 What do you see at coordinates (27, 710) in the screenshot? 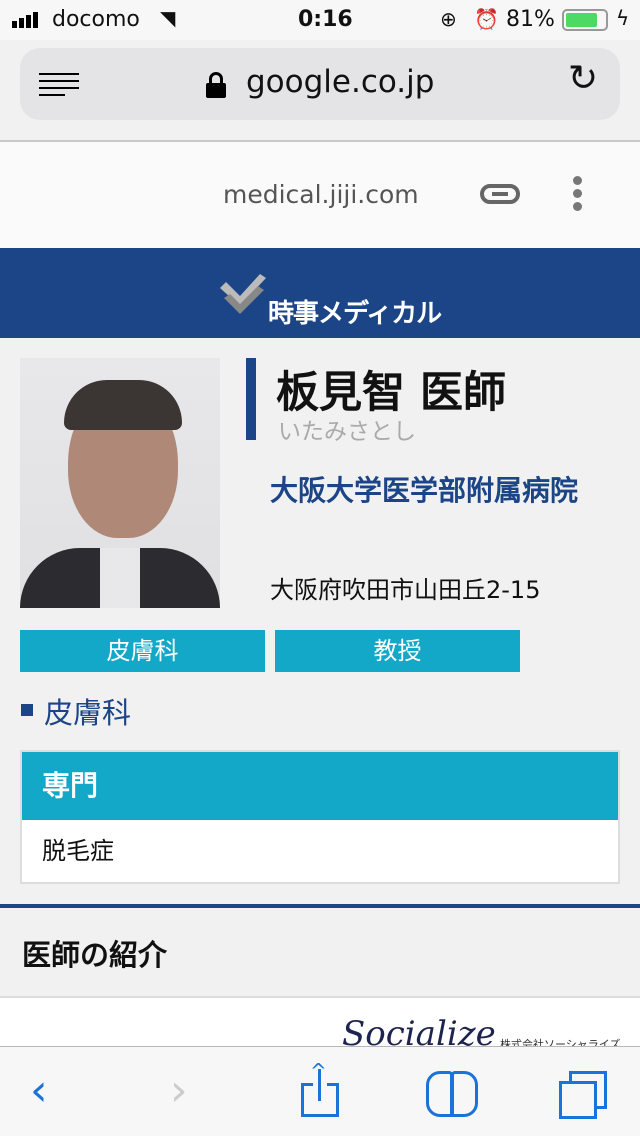
I see `bullet-icon` at bounding box center [27, 710].